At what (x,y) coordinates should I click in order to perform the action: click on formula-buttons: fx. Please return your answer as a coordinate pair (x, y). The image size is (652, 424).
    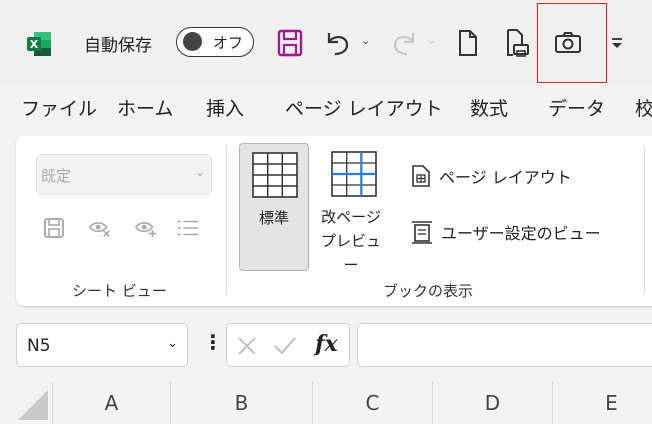
    Looking at the image, I should click on (288, 345).